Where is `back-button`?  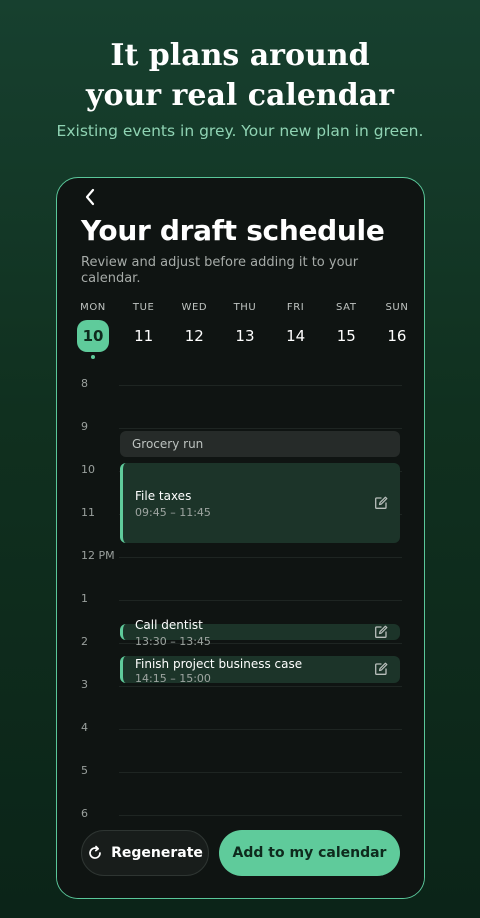
back-button is located at coordinates (90, 197).